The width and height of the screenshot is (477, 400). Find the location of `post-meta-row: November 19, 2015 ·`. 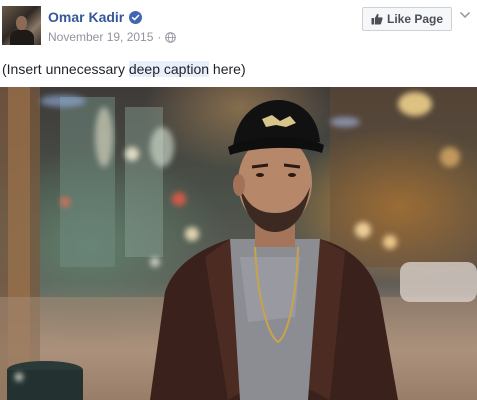

post-meta-row: November 19, 2015 · is located at coordinates (112, 37).